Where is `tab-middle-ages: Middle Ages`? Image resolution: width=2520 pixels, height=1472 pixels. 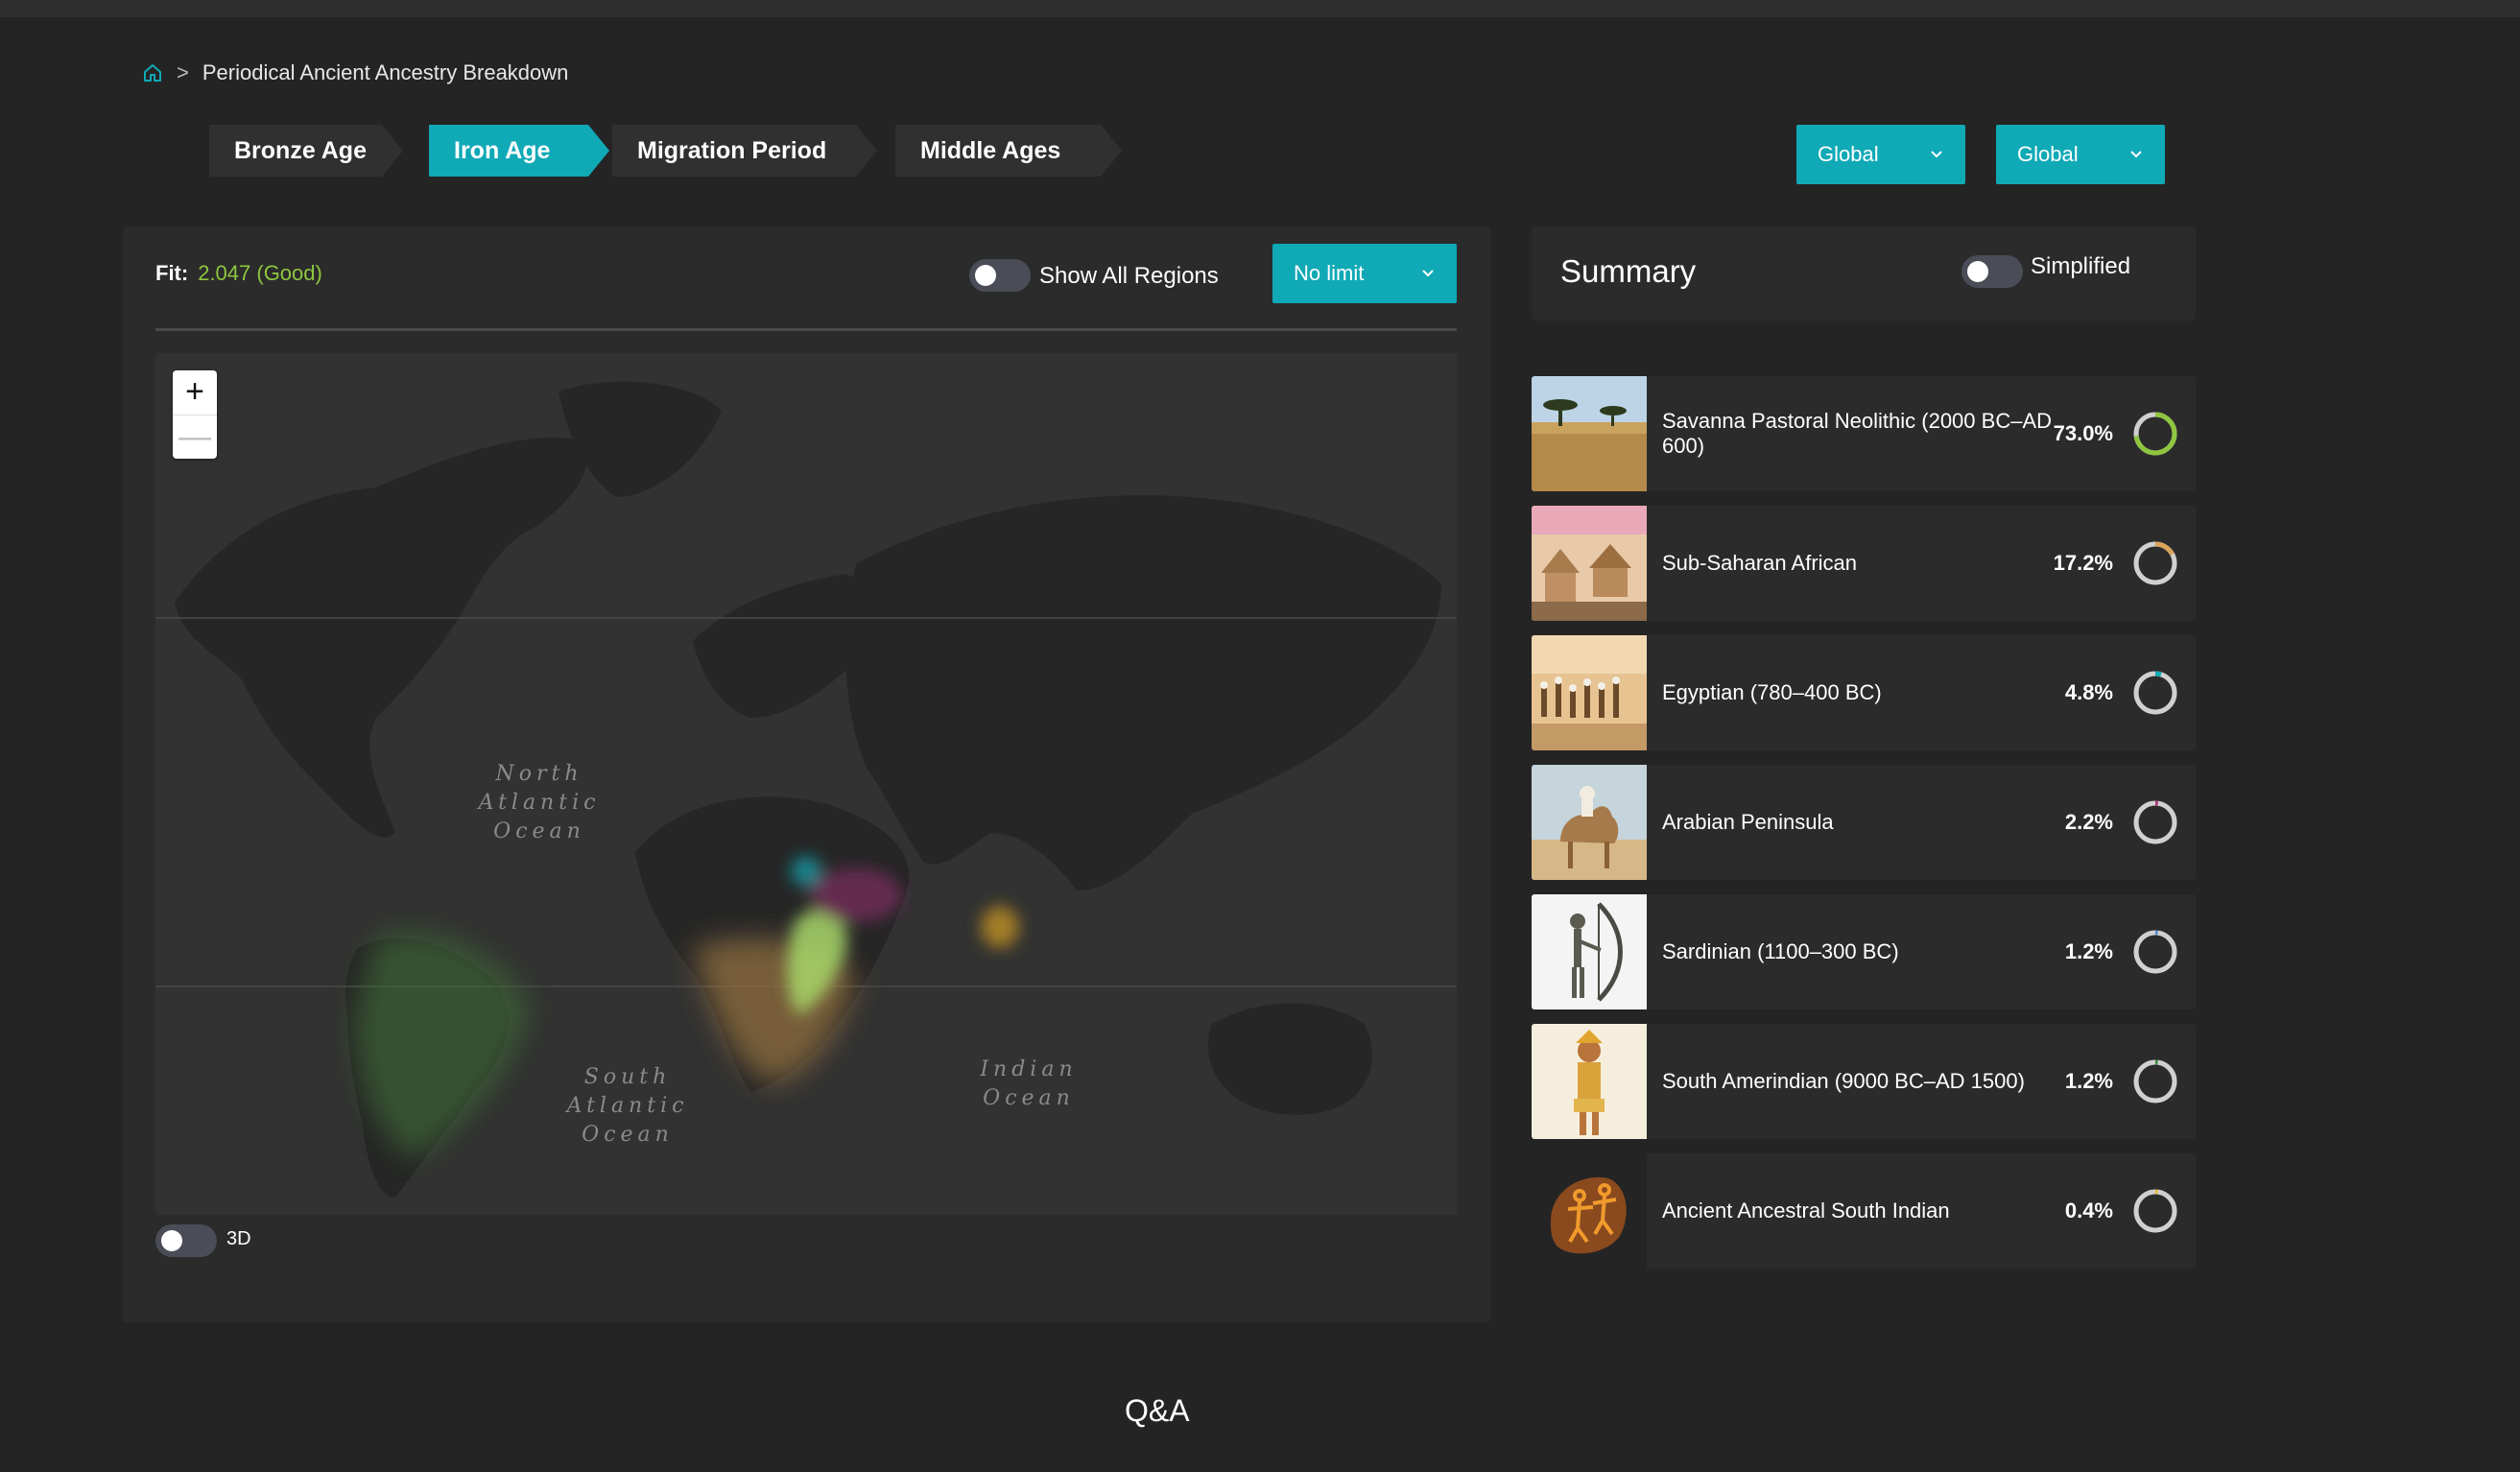
tab-middle-ages: Middle Ages is located at coordinates (1008, 151).